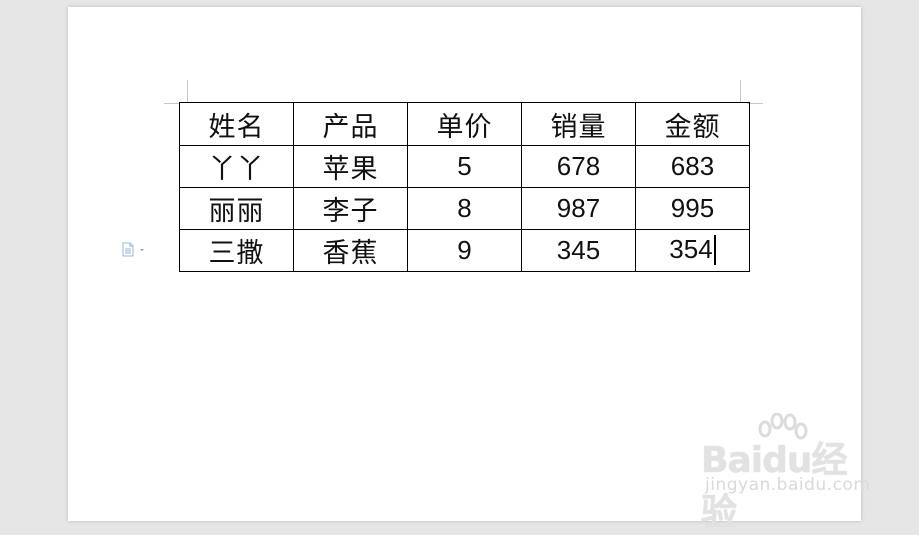 The height and width of the screenshot is (535, 919). What do you see at coordinates (578, 166) in the screenshot?
I see `table-cell: 678` at bounding box center [578, 166].